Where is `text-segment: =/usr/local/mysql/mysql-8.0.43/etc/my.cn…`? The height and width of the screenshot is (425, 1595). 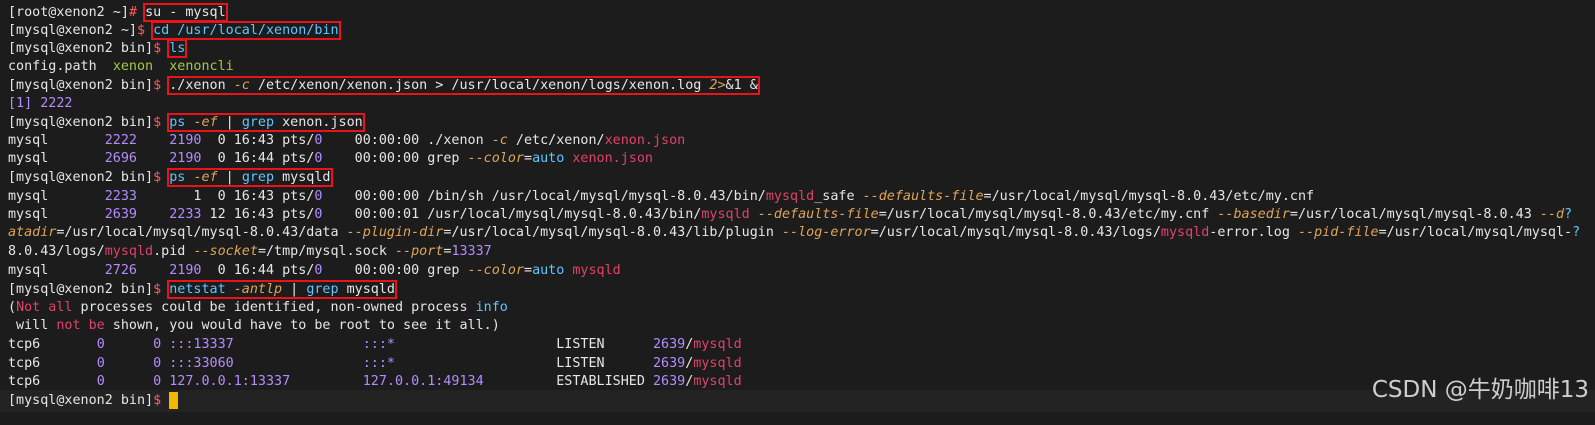 text-segment: =/usr/local/mysql/mysql-8.0.43/etc/my.cn… is located at coordinates (1048, 214).